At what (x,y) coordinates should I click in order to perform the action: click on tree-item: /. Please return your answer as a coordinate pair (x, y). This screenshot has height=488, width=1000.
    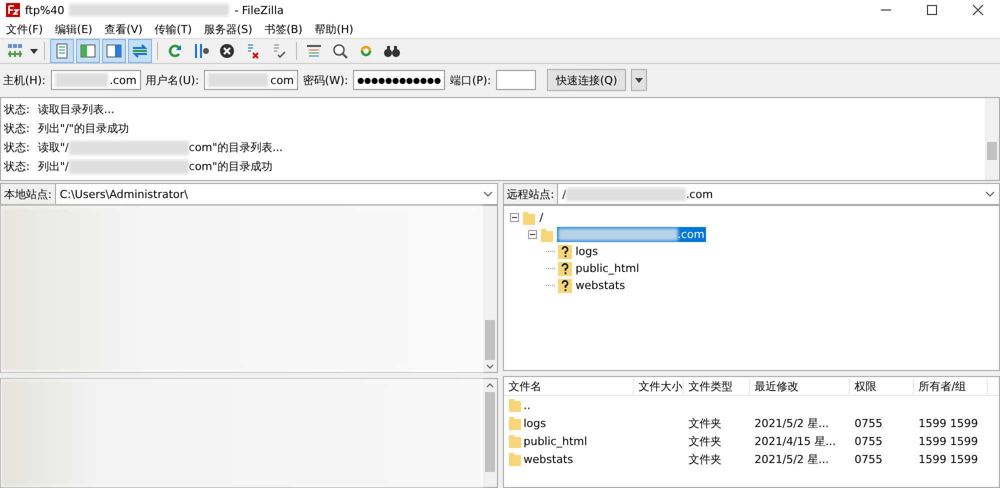
    Looking at the image, I should click on (541, 217).